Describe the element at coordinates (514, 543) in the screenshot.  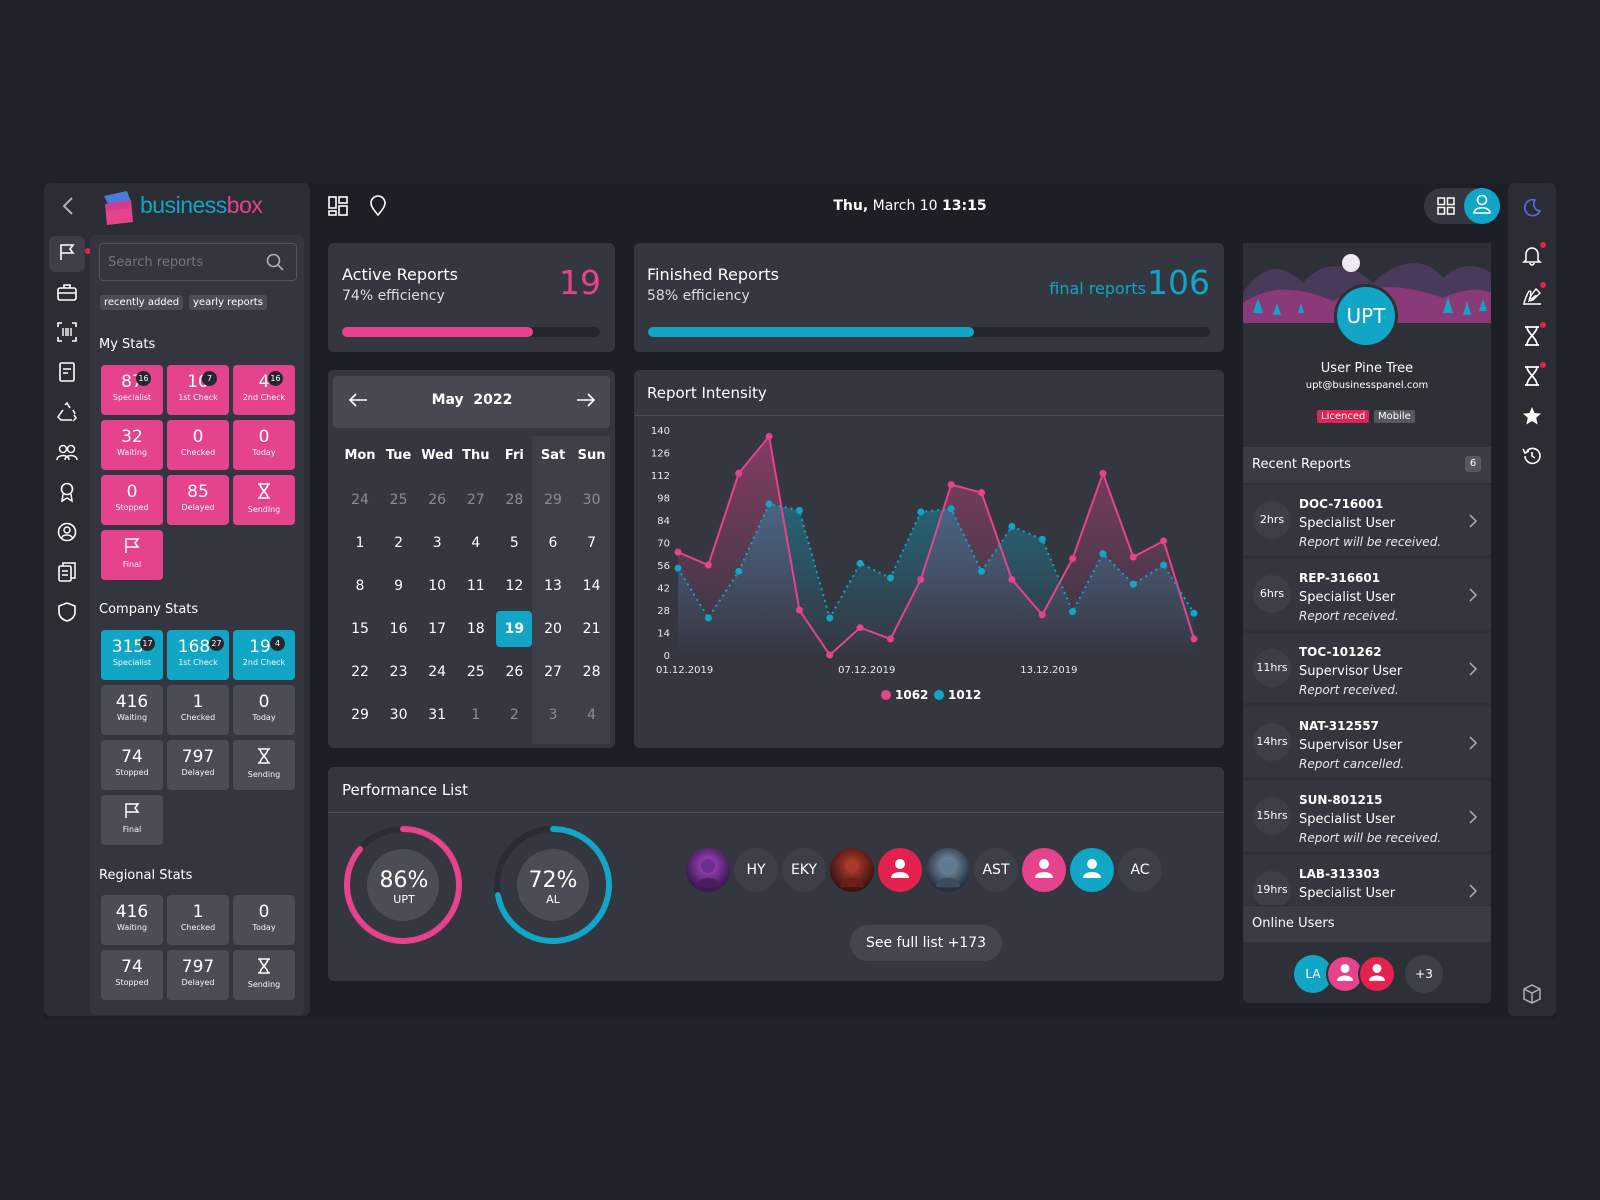
I see `calendar-day: 5` at that location.